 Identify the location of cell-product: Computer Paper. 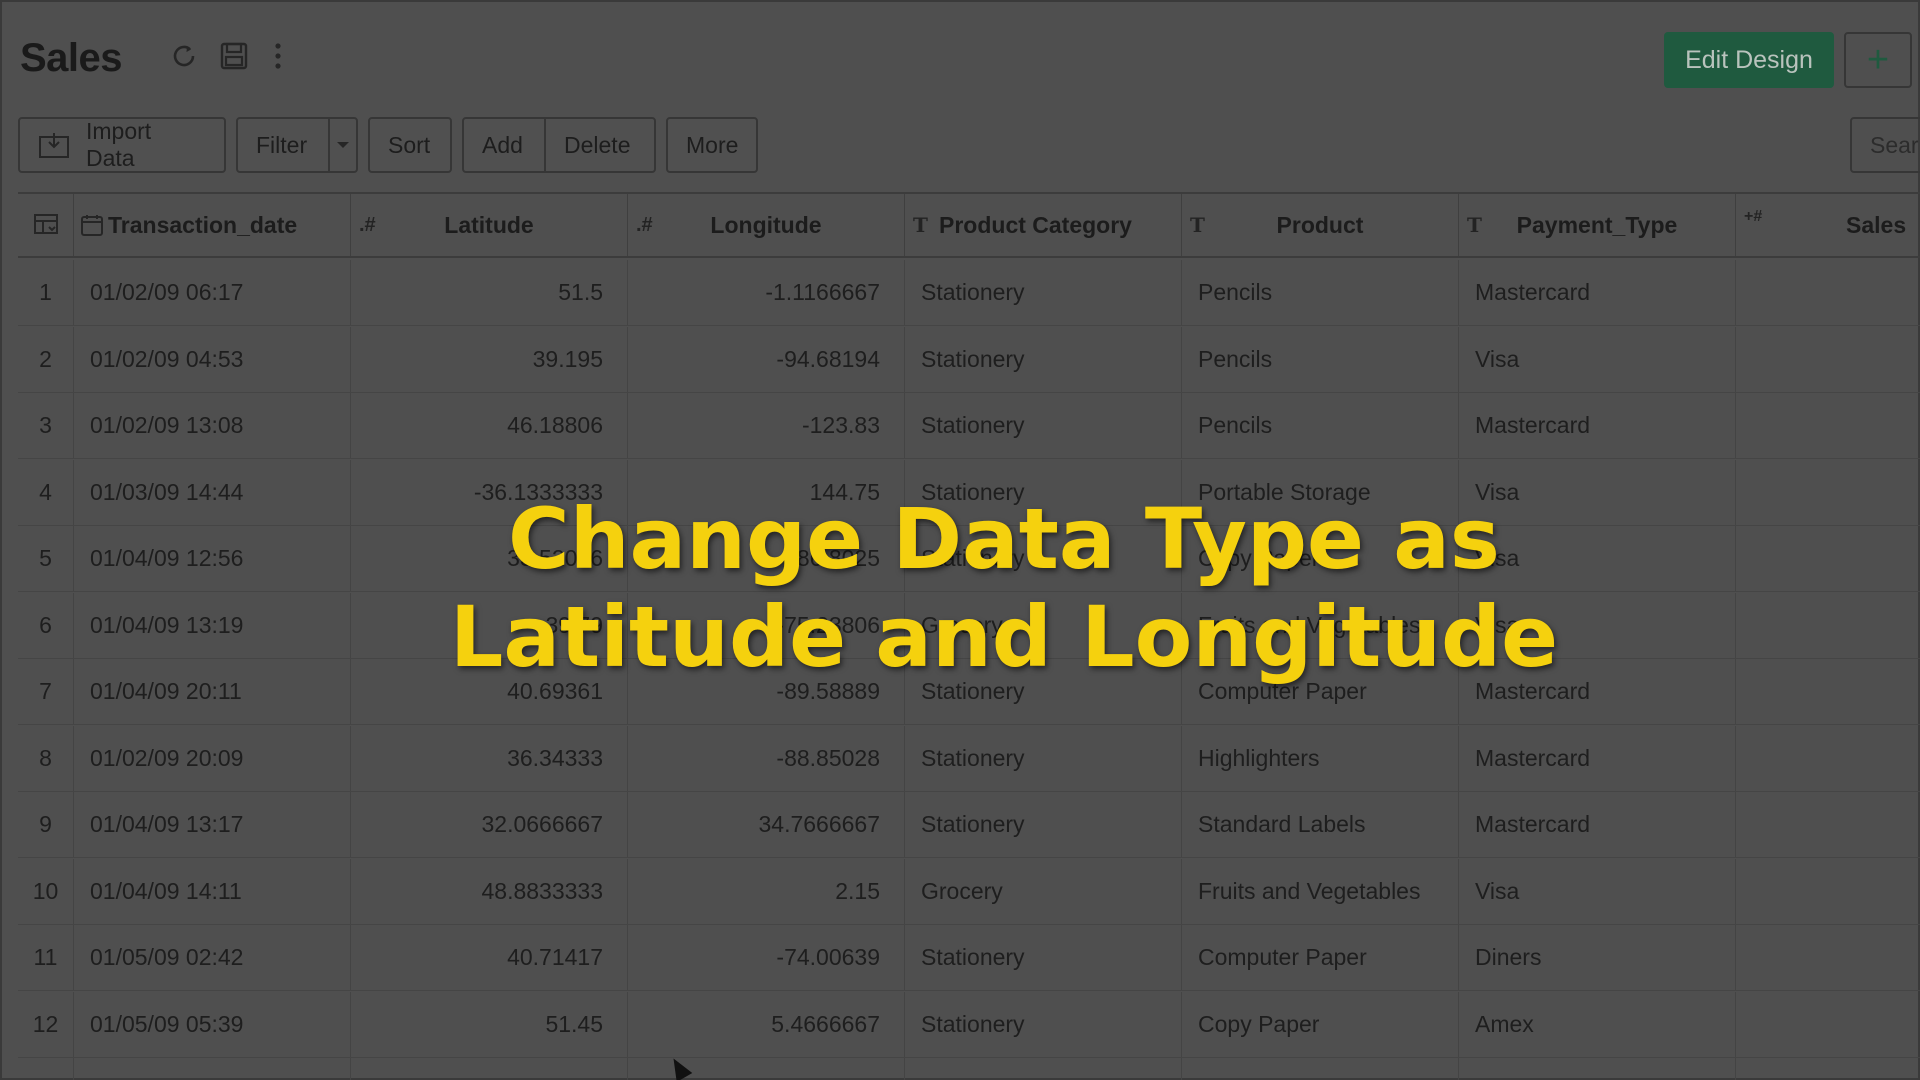
(1320, 957).